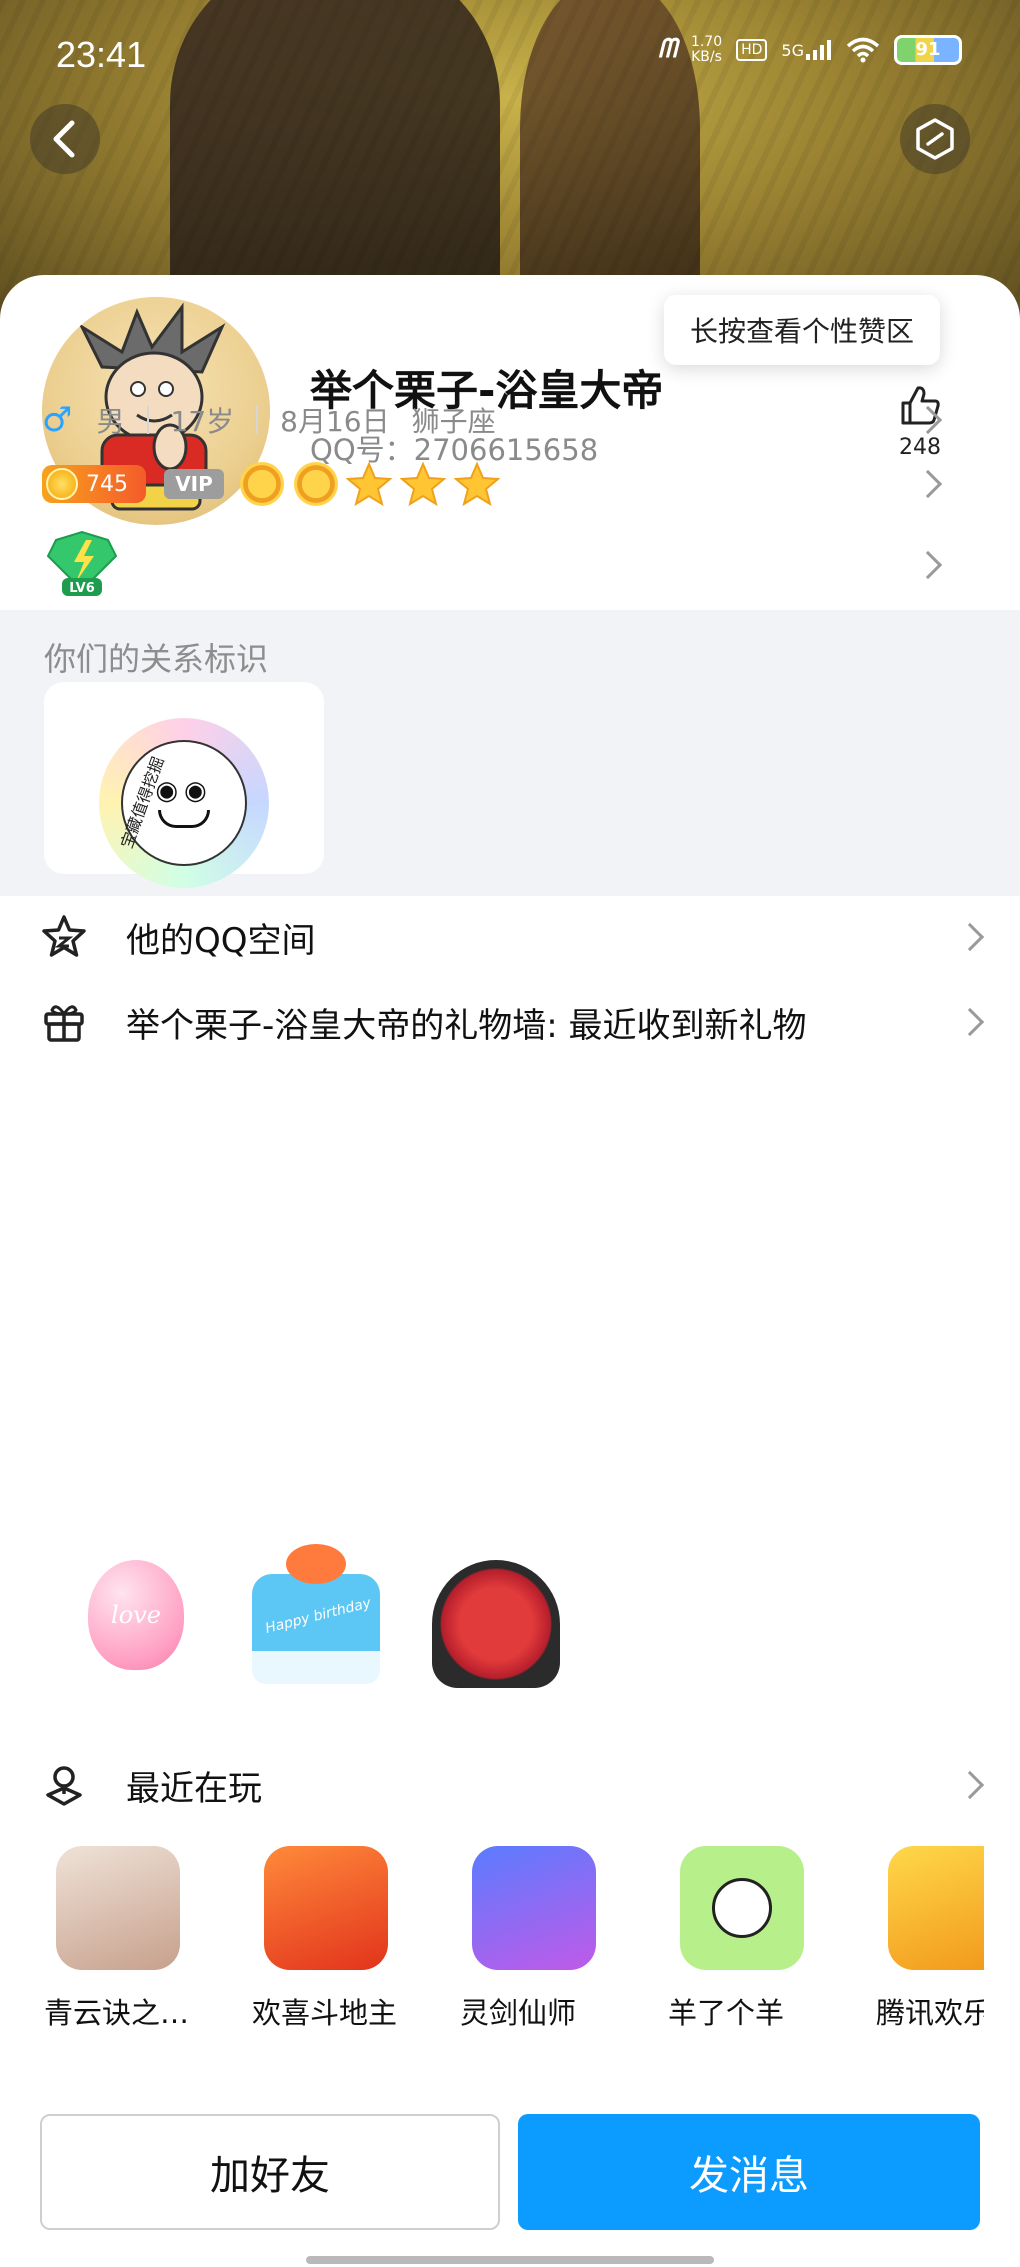  I want to click on basic-info: ♂ 男 17岁 8月16日 狮子座, so click(269, 420).